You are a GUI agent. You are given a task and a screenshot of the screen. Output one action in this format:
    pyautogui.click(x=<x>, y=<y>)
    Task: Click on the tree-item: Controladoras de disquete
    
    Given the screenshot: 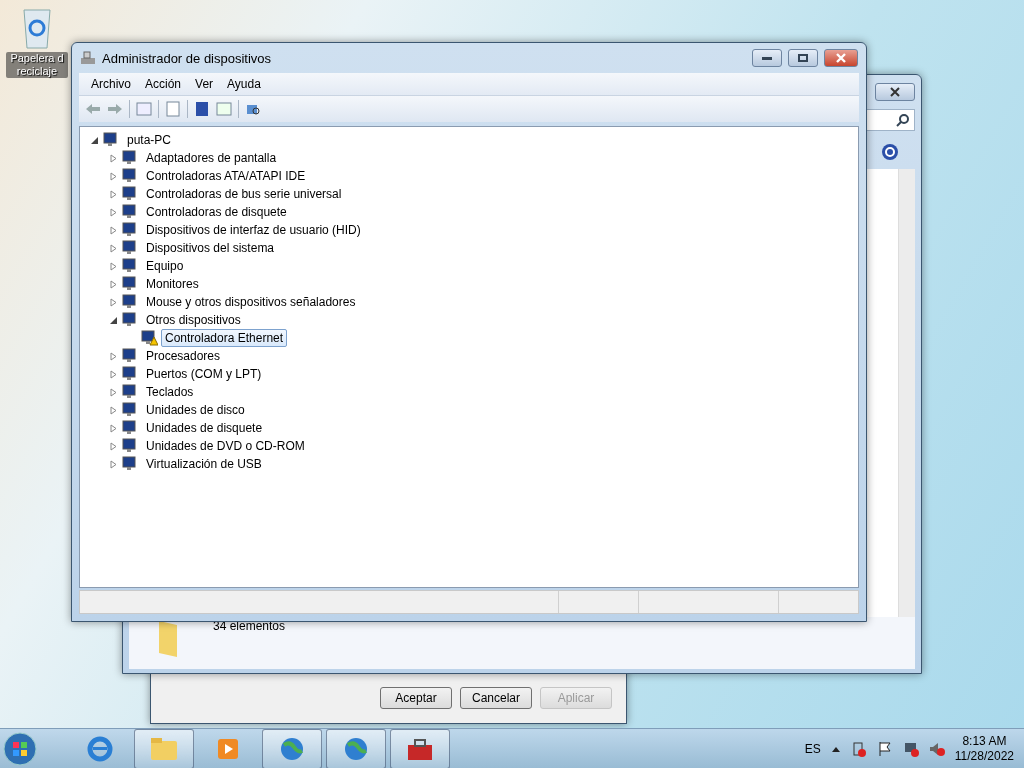 What is the action you would take?
    pyautogui.click(x=216, y=212)
    